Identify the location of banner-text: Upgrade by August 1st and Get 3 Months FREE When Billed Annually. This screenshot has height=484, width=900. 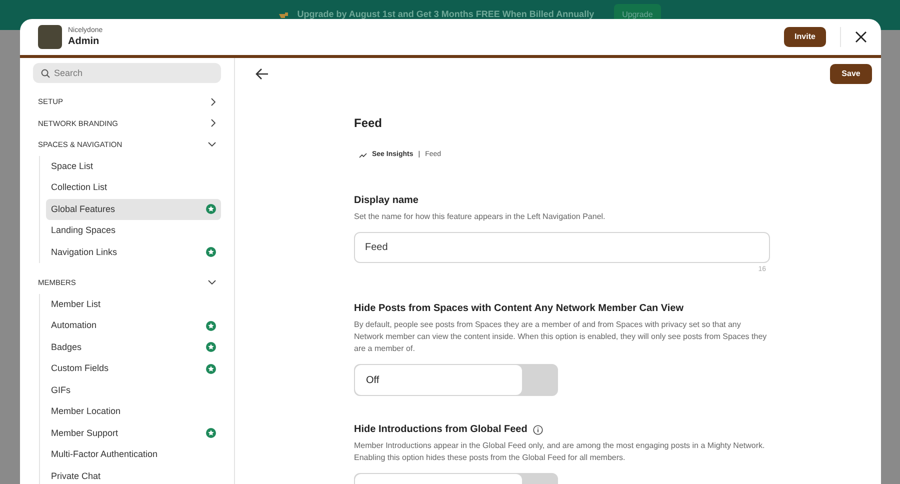
(445, 15).